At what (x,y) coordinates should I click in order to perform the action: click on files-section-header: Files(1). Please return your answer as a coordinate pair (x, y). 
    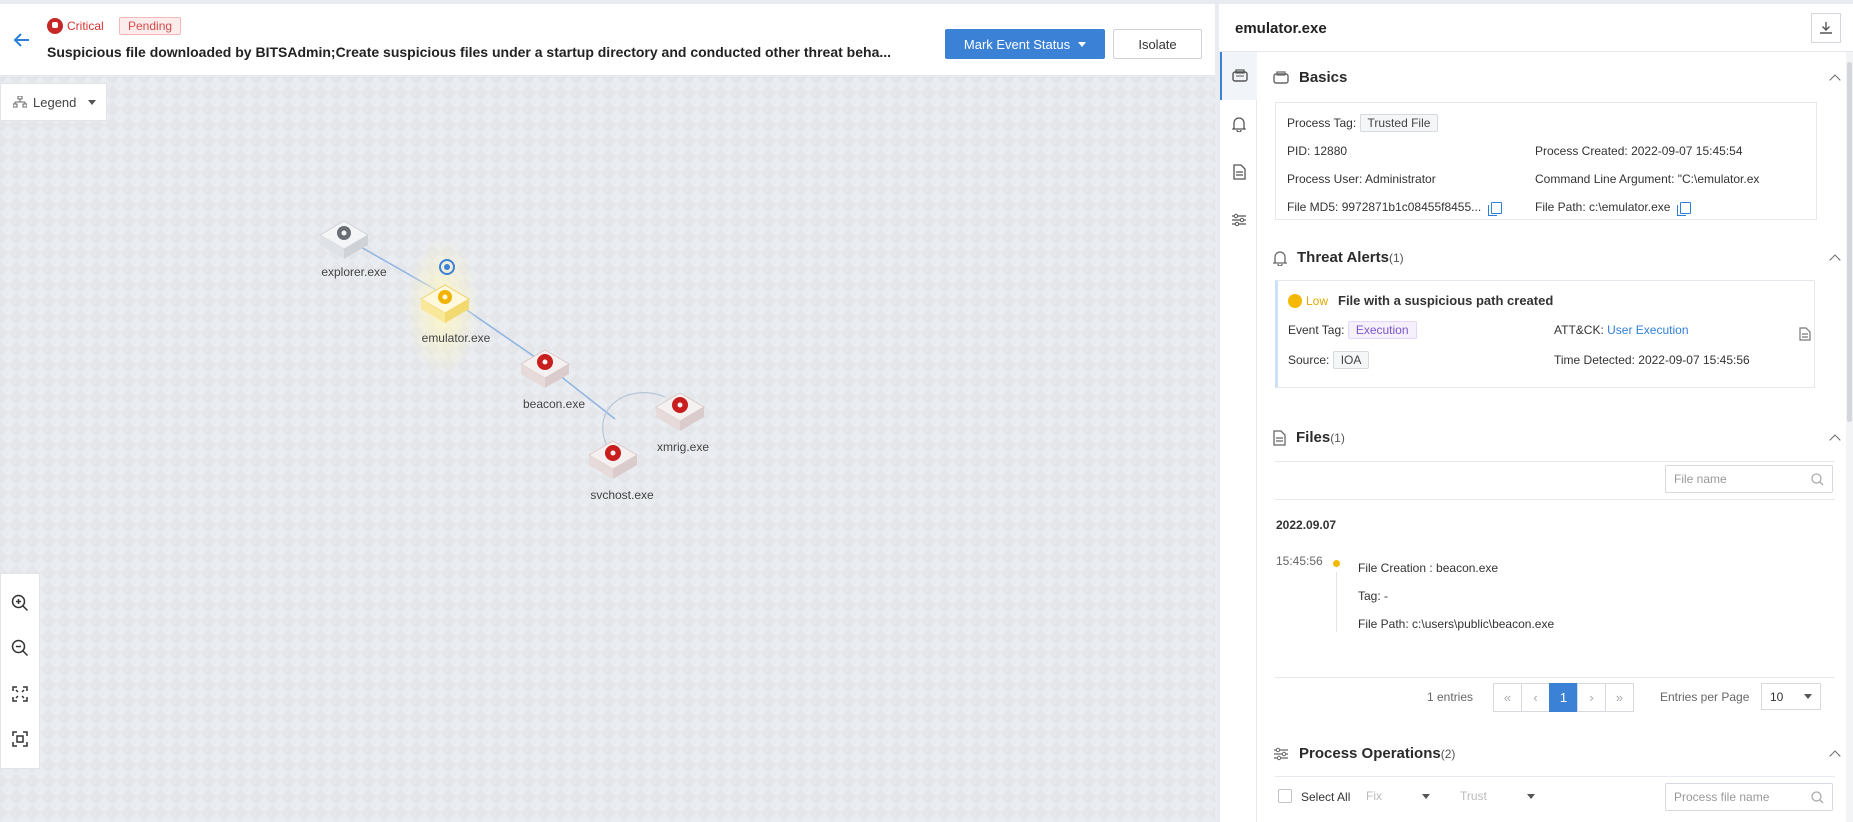
    Looking at the image, I should click on (1309, 437).